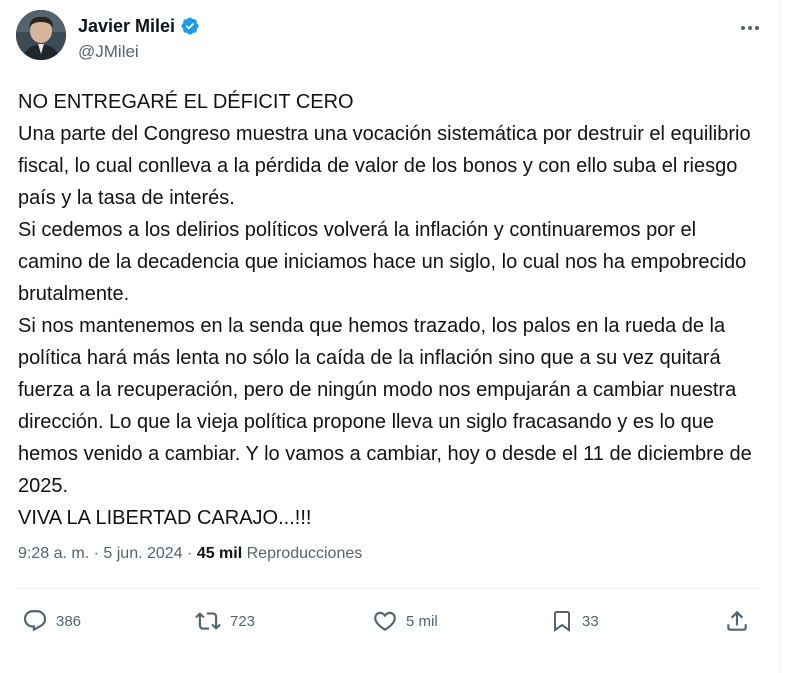  I want to click on action-bar: 386 723 5 mil 33, so click(395, 622).